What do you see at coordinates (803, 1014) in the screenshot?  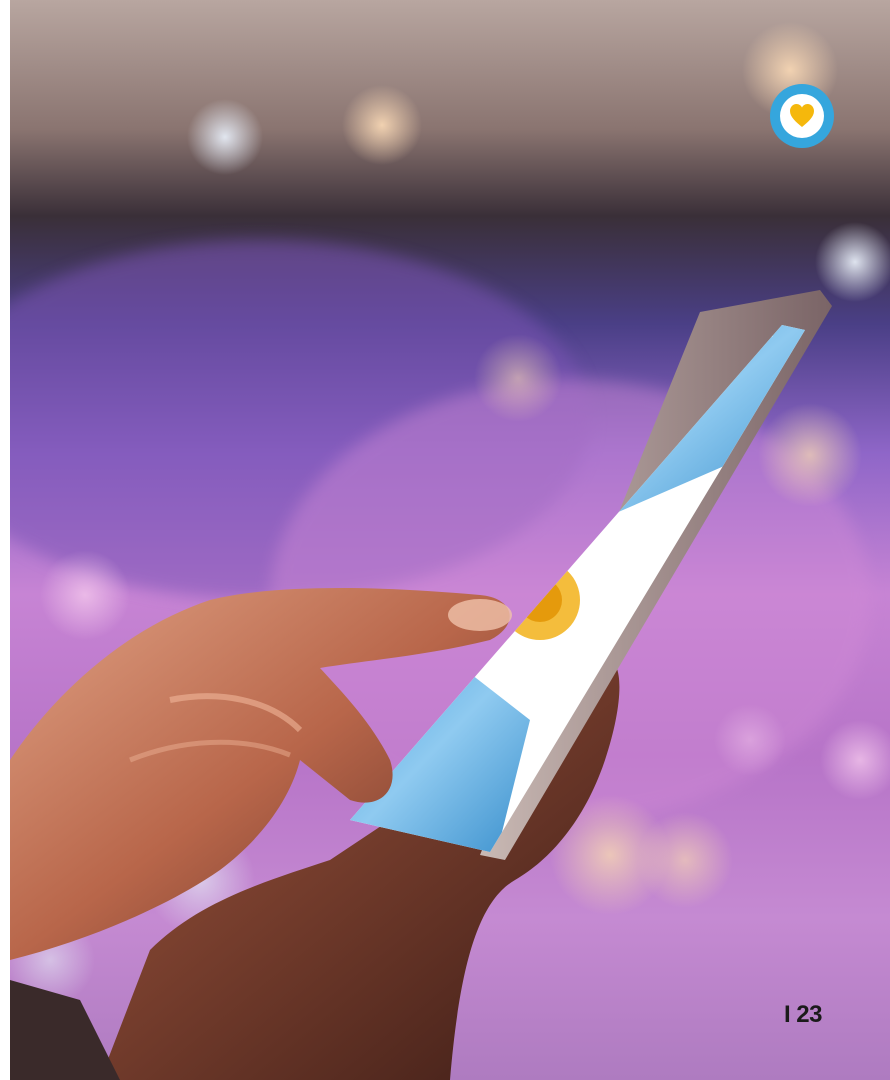 I see `page-number: I 23` at bounding box center [803, 1014].